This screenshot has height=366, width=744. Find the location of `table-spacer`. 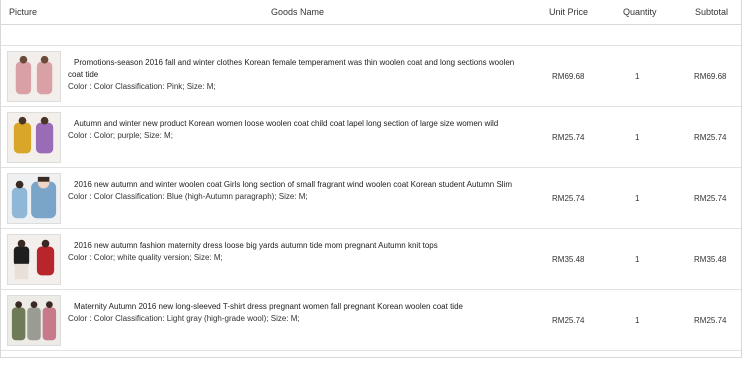

table-spacer is located at coordinates (371, 35).